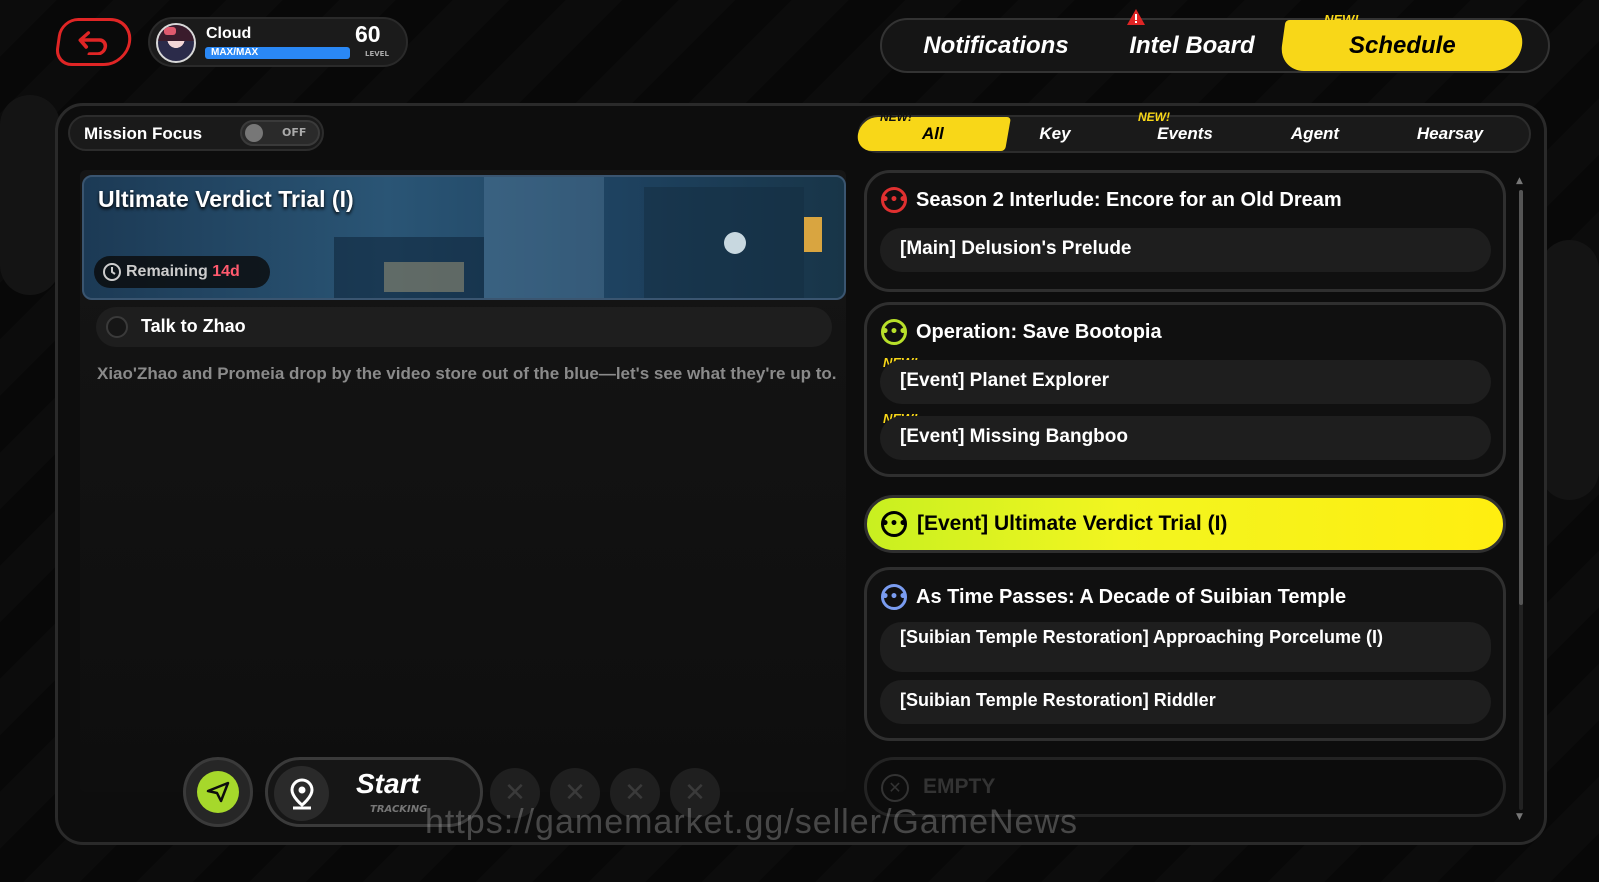  I want to click on group-header: ••• Operation: Save Bootopia, so click(1021, 332).